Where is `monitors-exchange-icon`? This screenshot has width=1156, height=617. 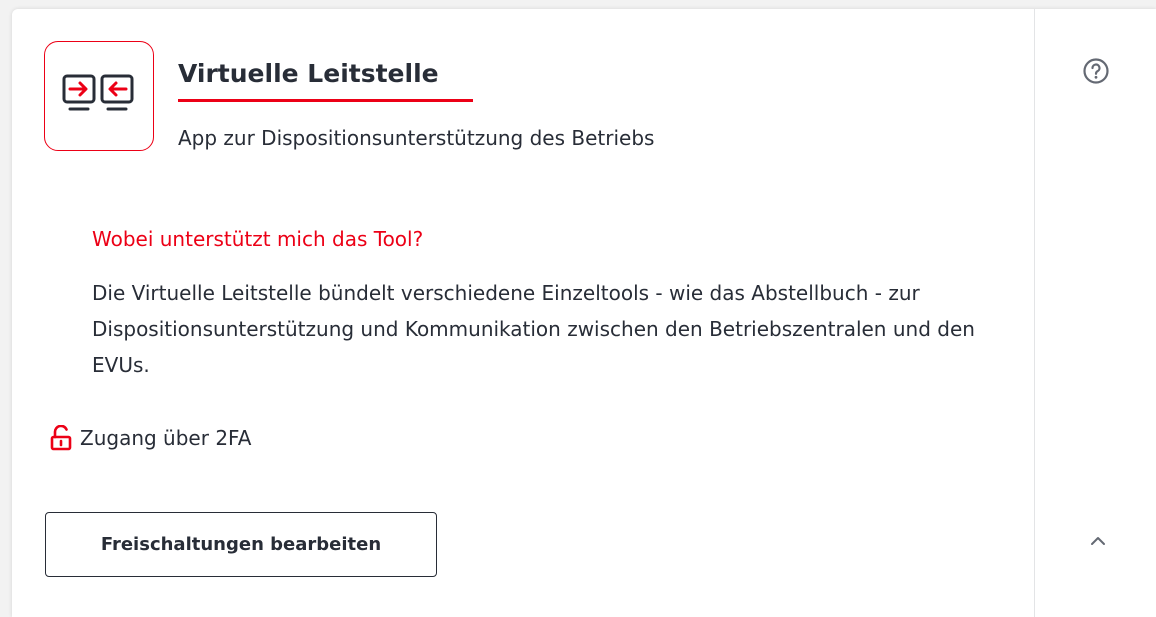
monitors-exchange-icon is located at coordinates (98, 92).